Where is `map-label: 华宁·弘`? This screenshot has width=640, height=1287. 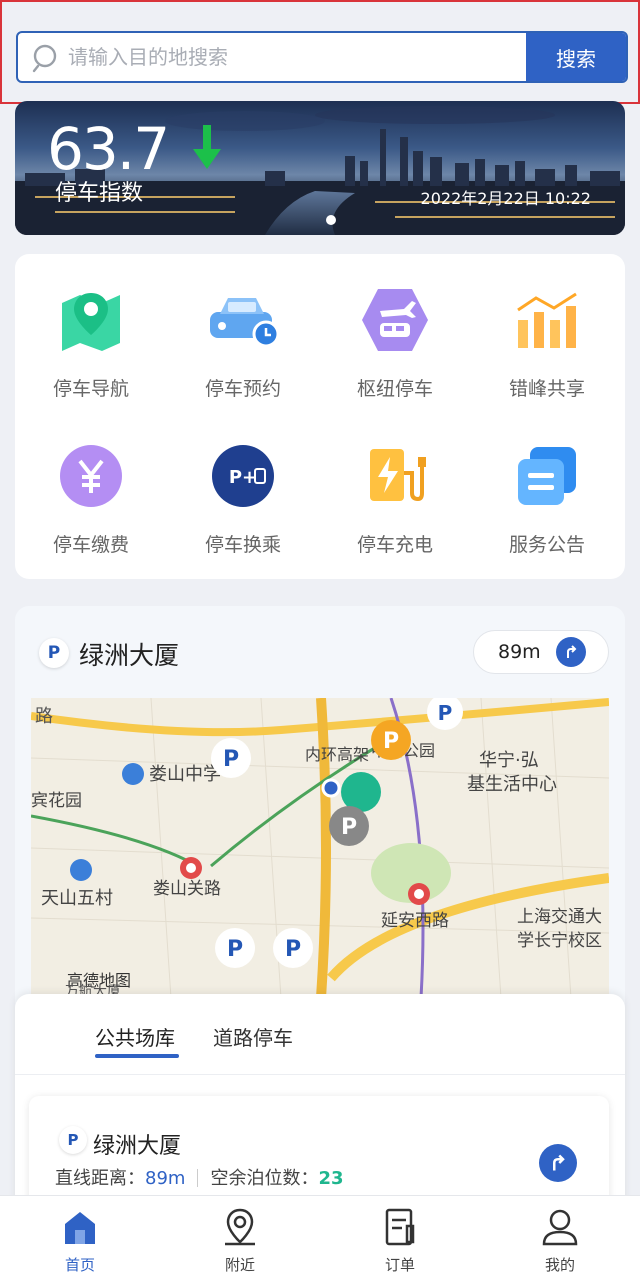 map-label: 华宁·弘 is located at coordinates (509, 760).